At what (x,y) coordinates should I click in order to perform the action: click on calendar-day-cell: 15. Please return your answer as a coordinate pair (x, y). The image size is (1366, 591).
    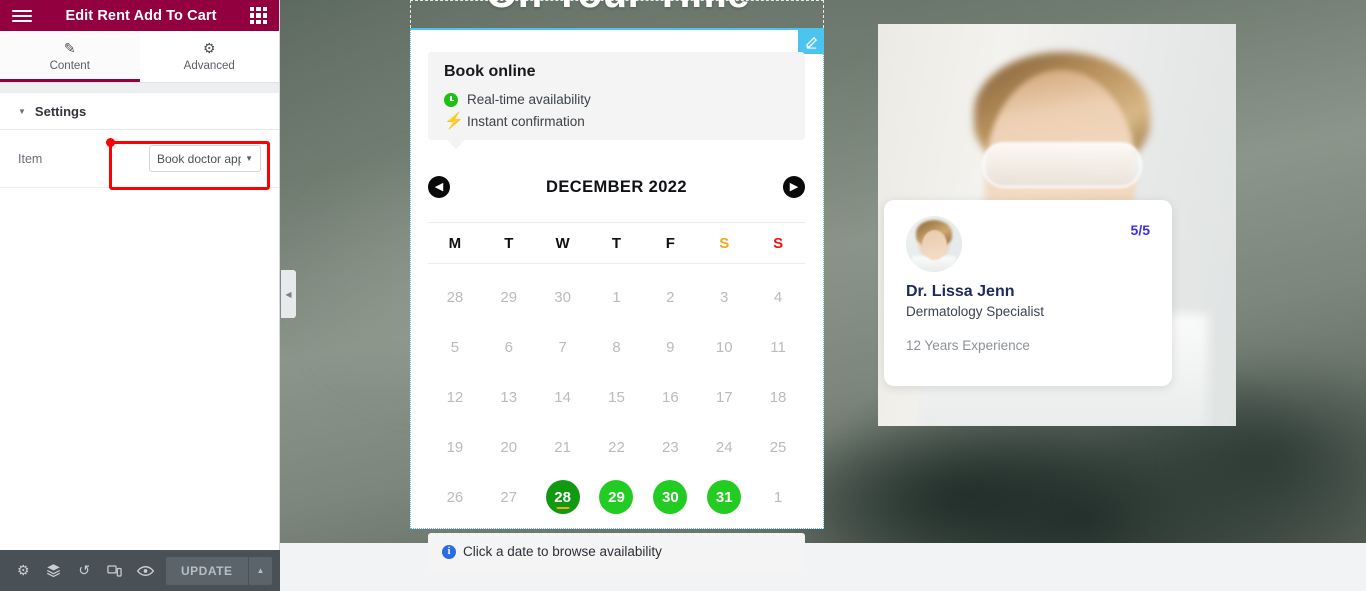
    Looking at the image, I should click on (616, 397).